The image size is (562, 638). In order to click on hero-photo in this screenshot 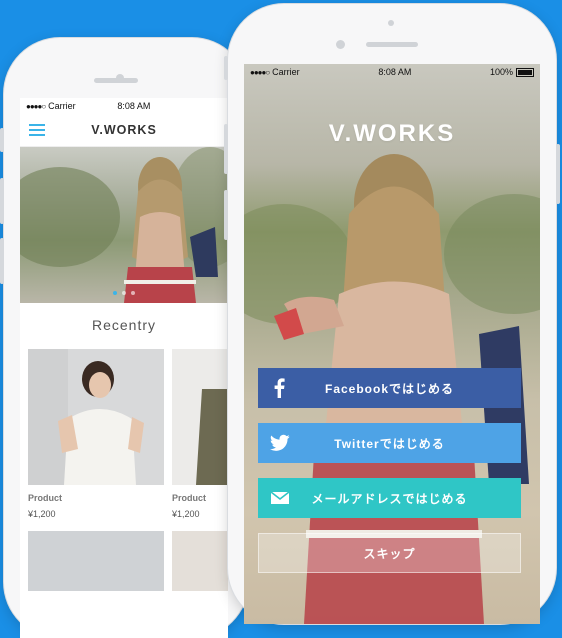, I will do `click(124, 225)`.